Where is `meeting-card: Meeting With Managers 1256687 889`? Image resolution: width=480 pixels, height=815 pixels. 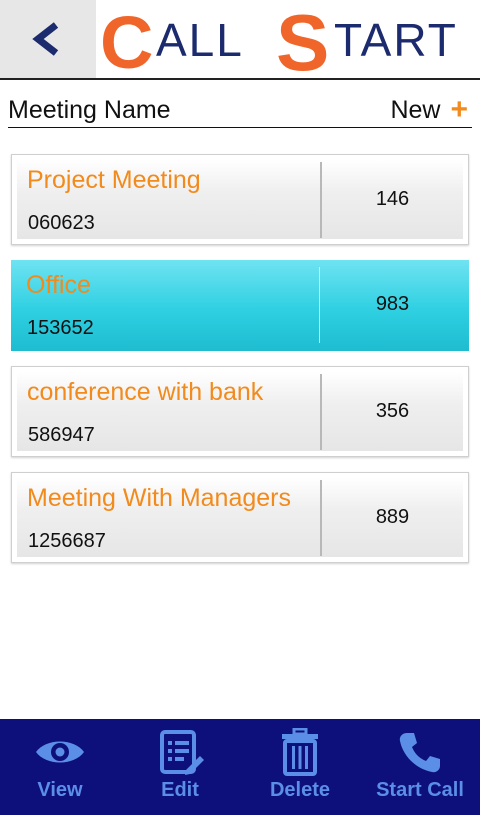 meeting-card: Meeting With Managers 1256687 889 is located at coordinates (240, 517).